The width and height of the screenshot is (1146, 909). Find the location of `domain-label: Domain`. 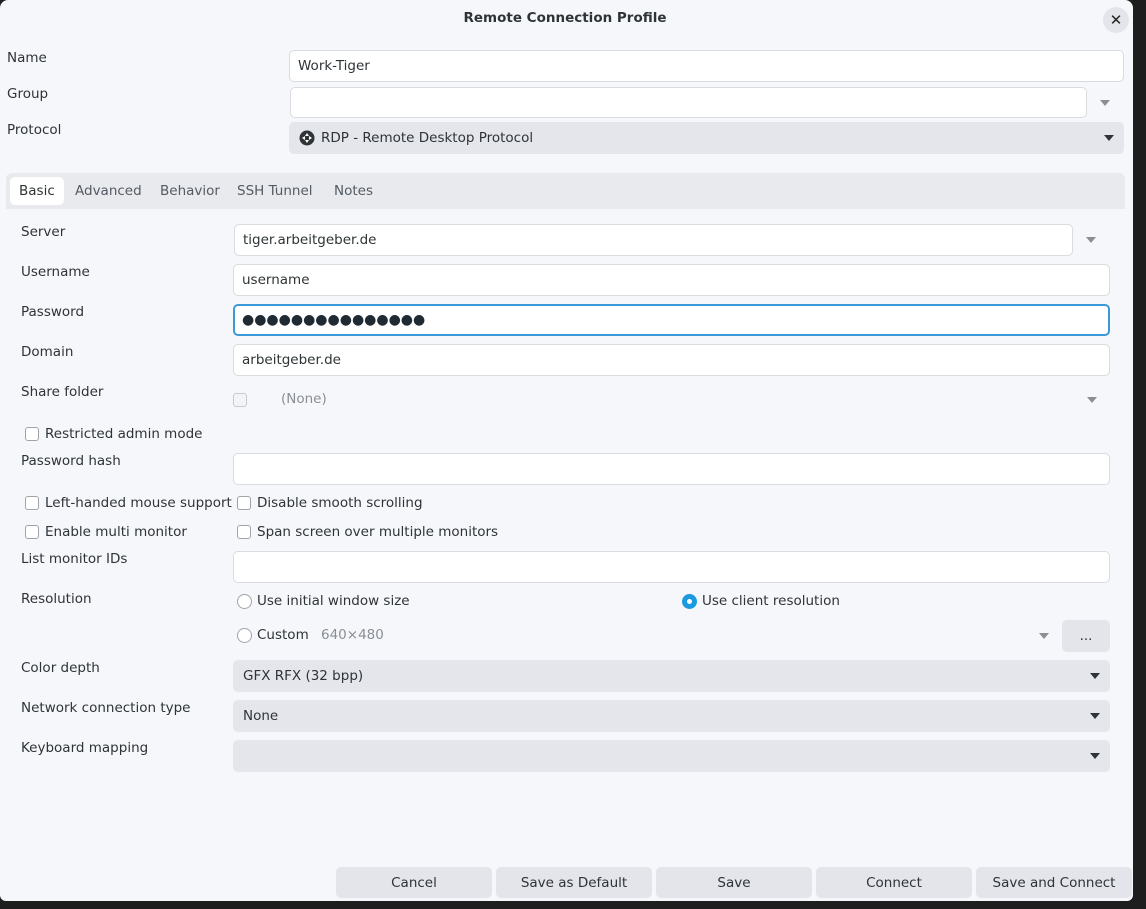

domain-label: Domain is located at coordinates (47, 352).